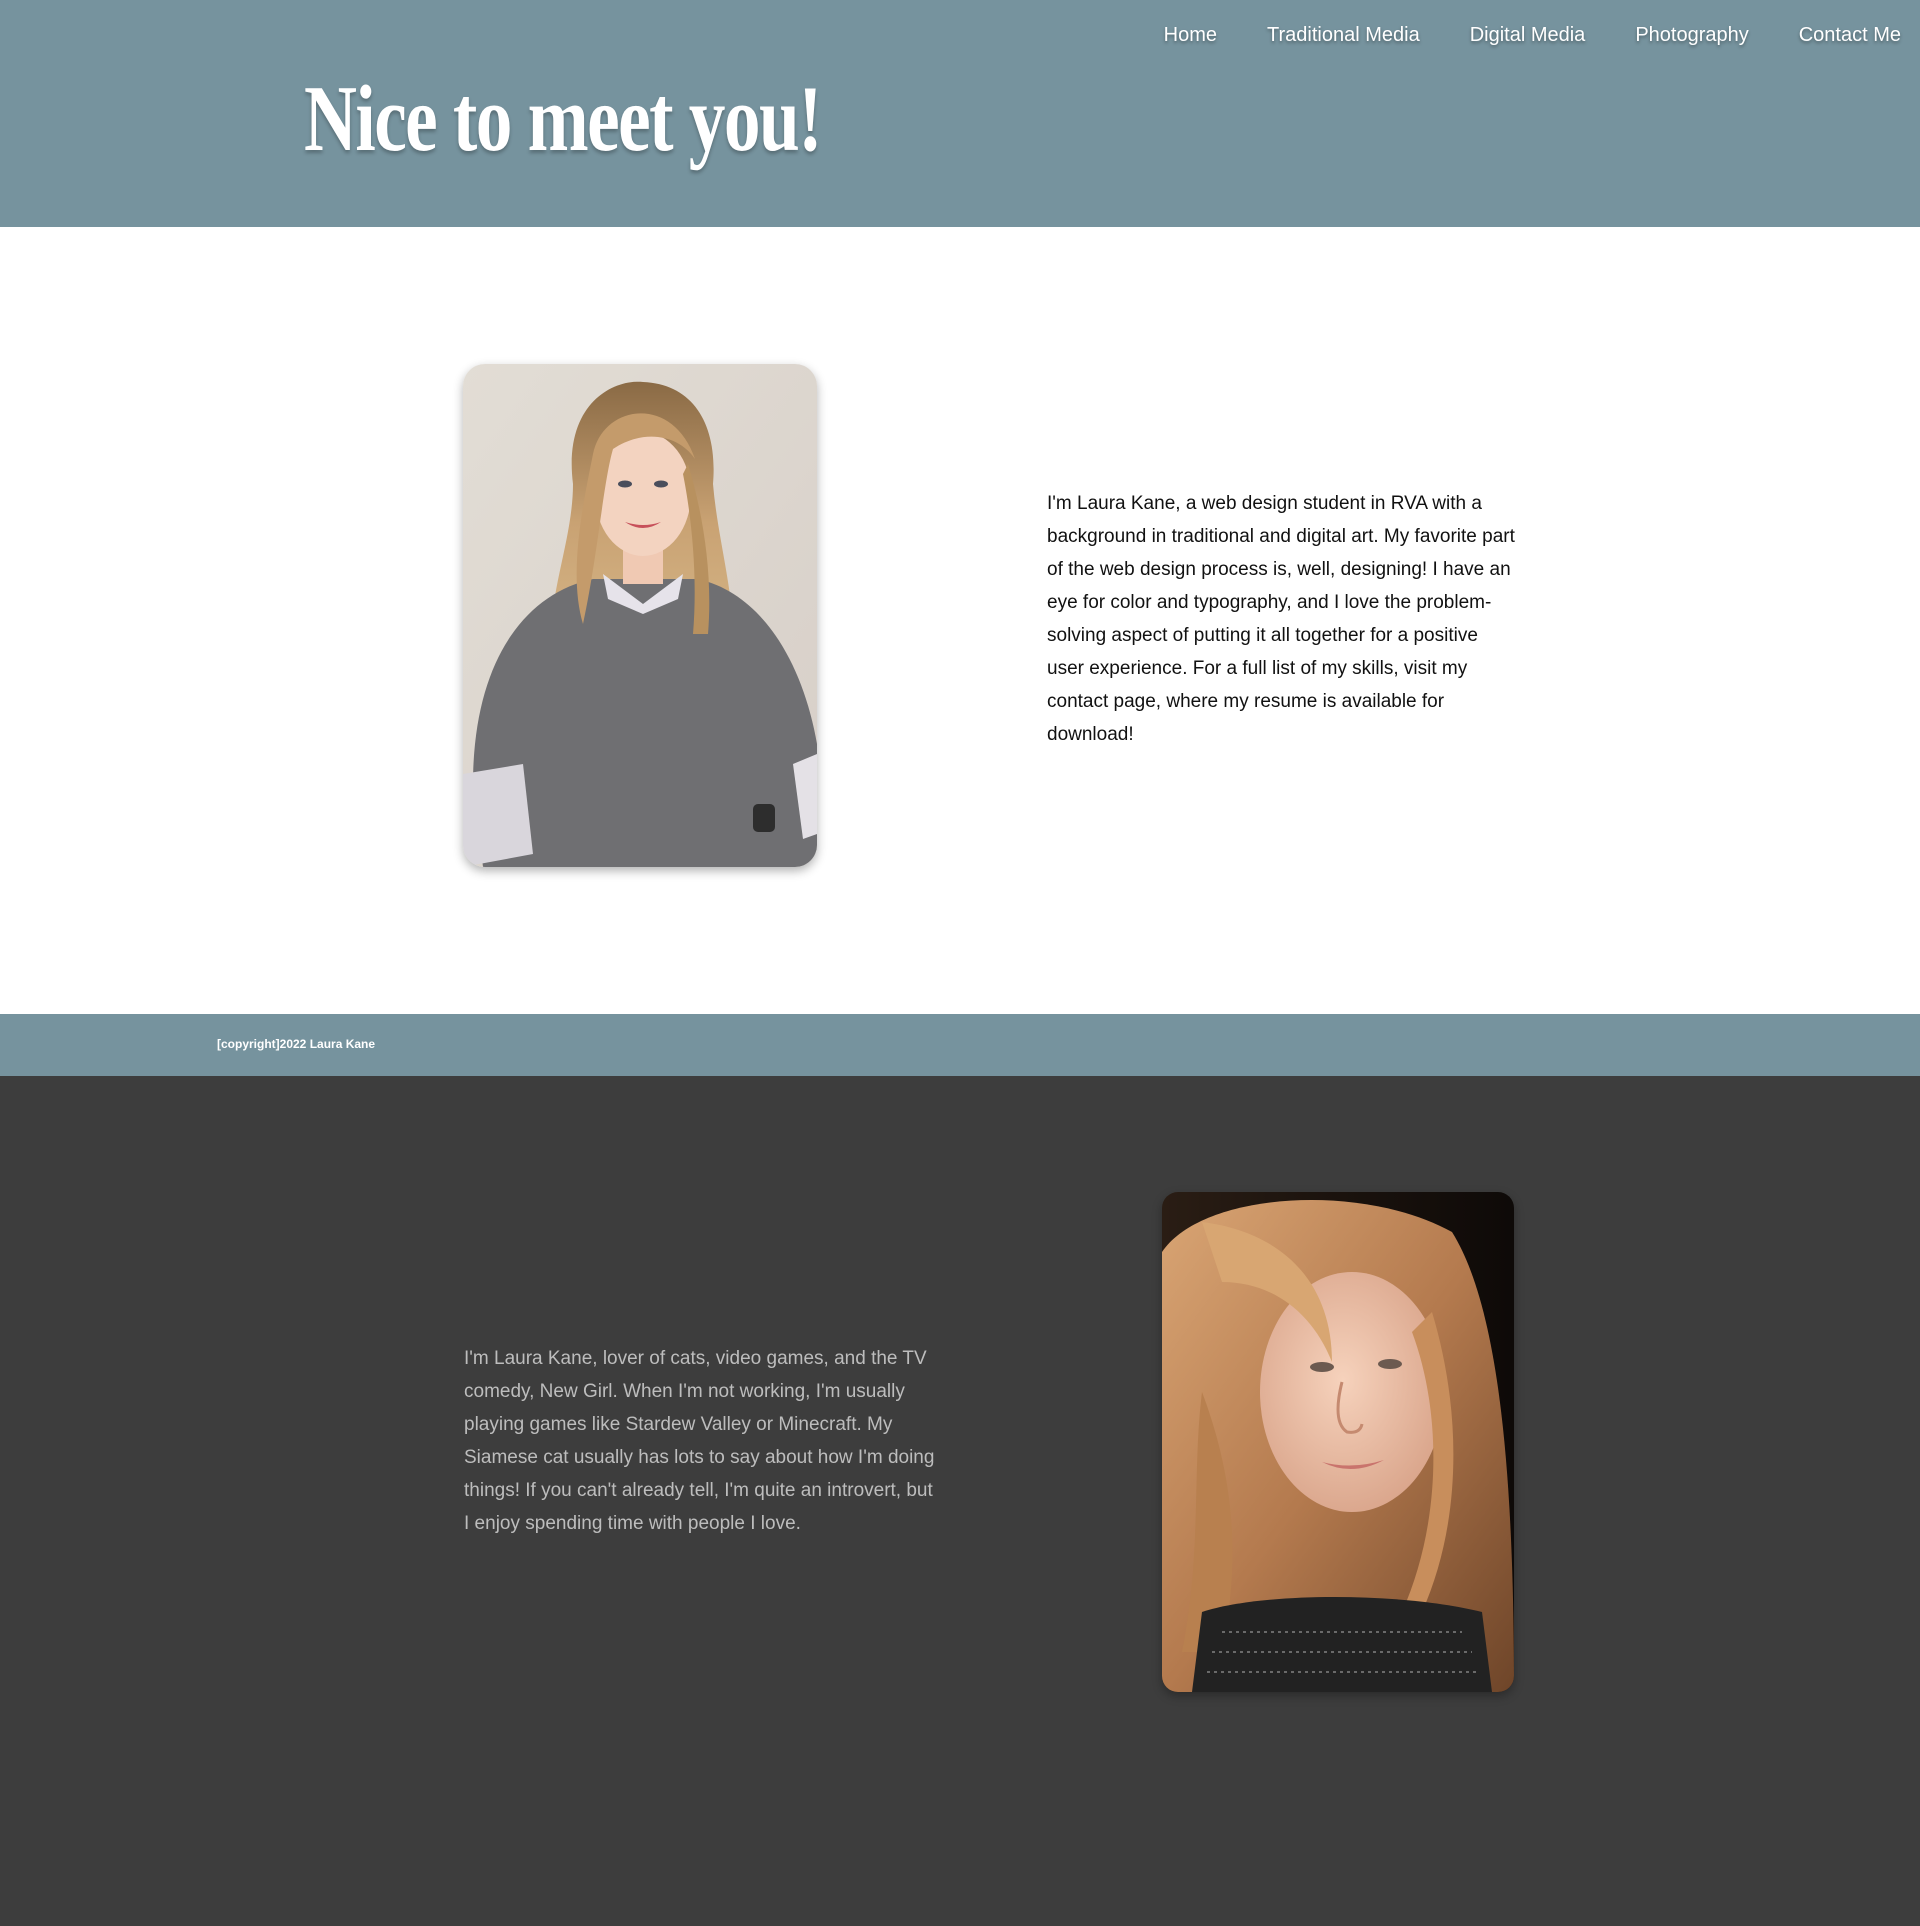  Describe the element at coordinates (1528, 35) in the screenshot. I see `nav-digital-media-link: Digital Media` at that location.